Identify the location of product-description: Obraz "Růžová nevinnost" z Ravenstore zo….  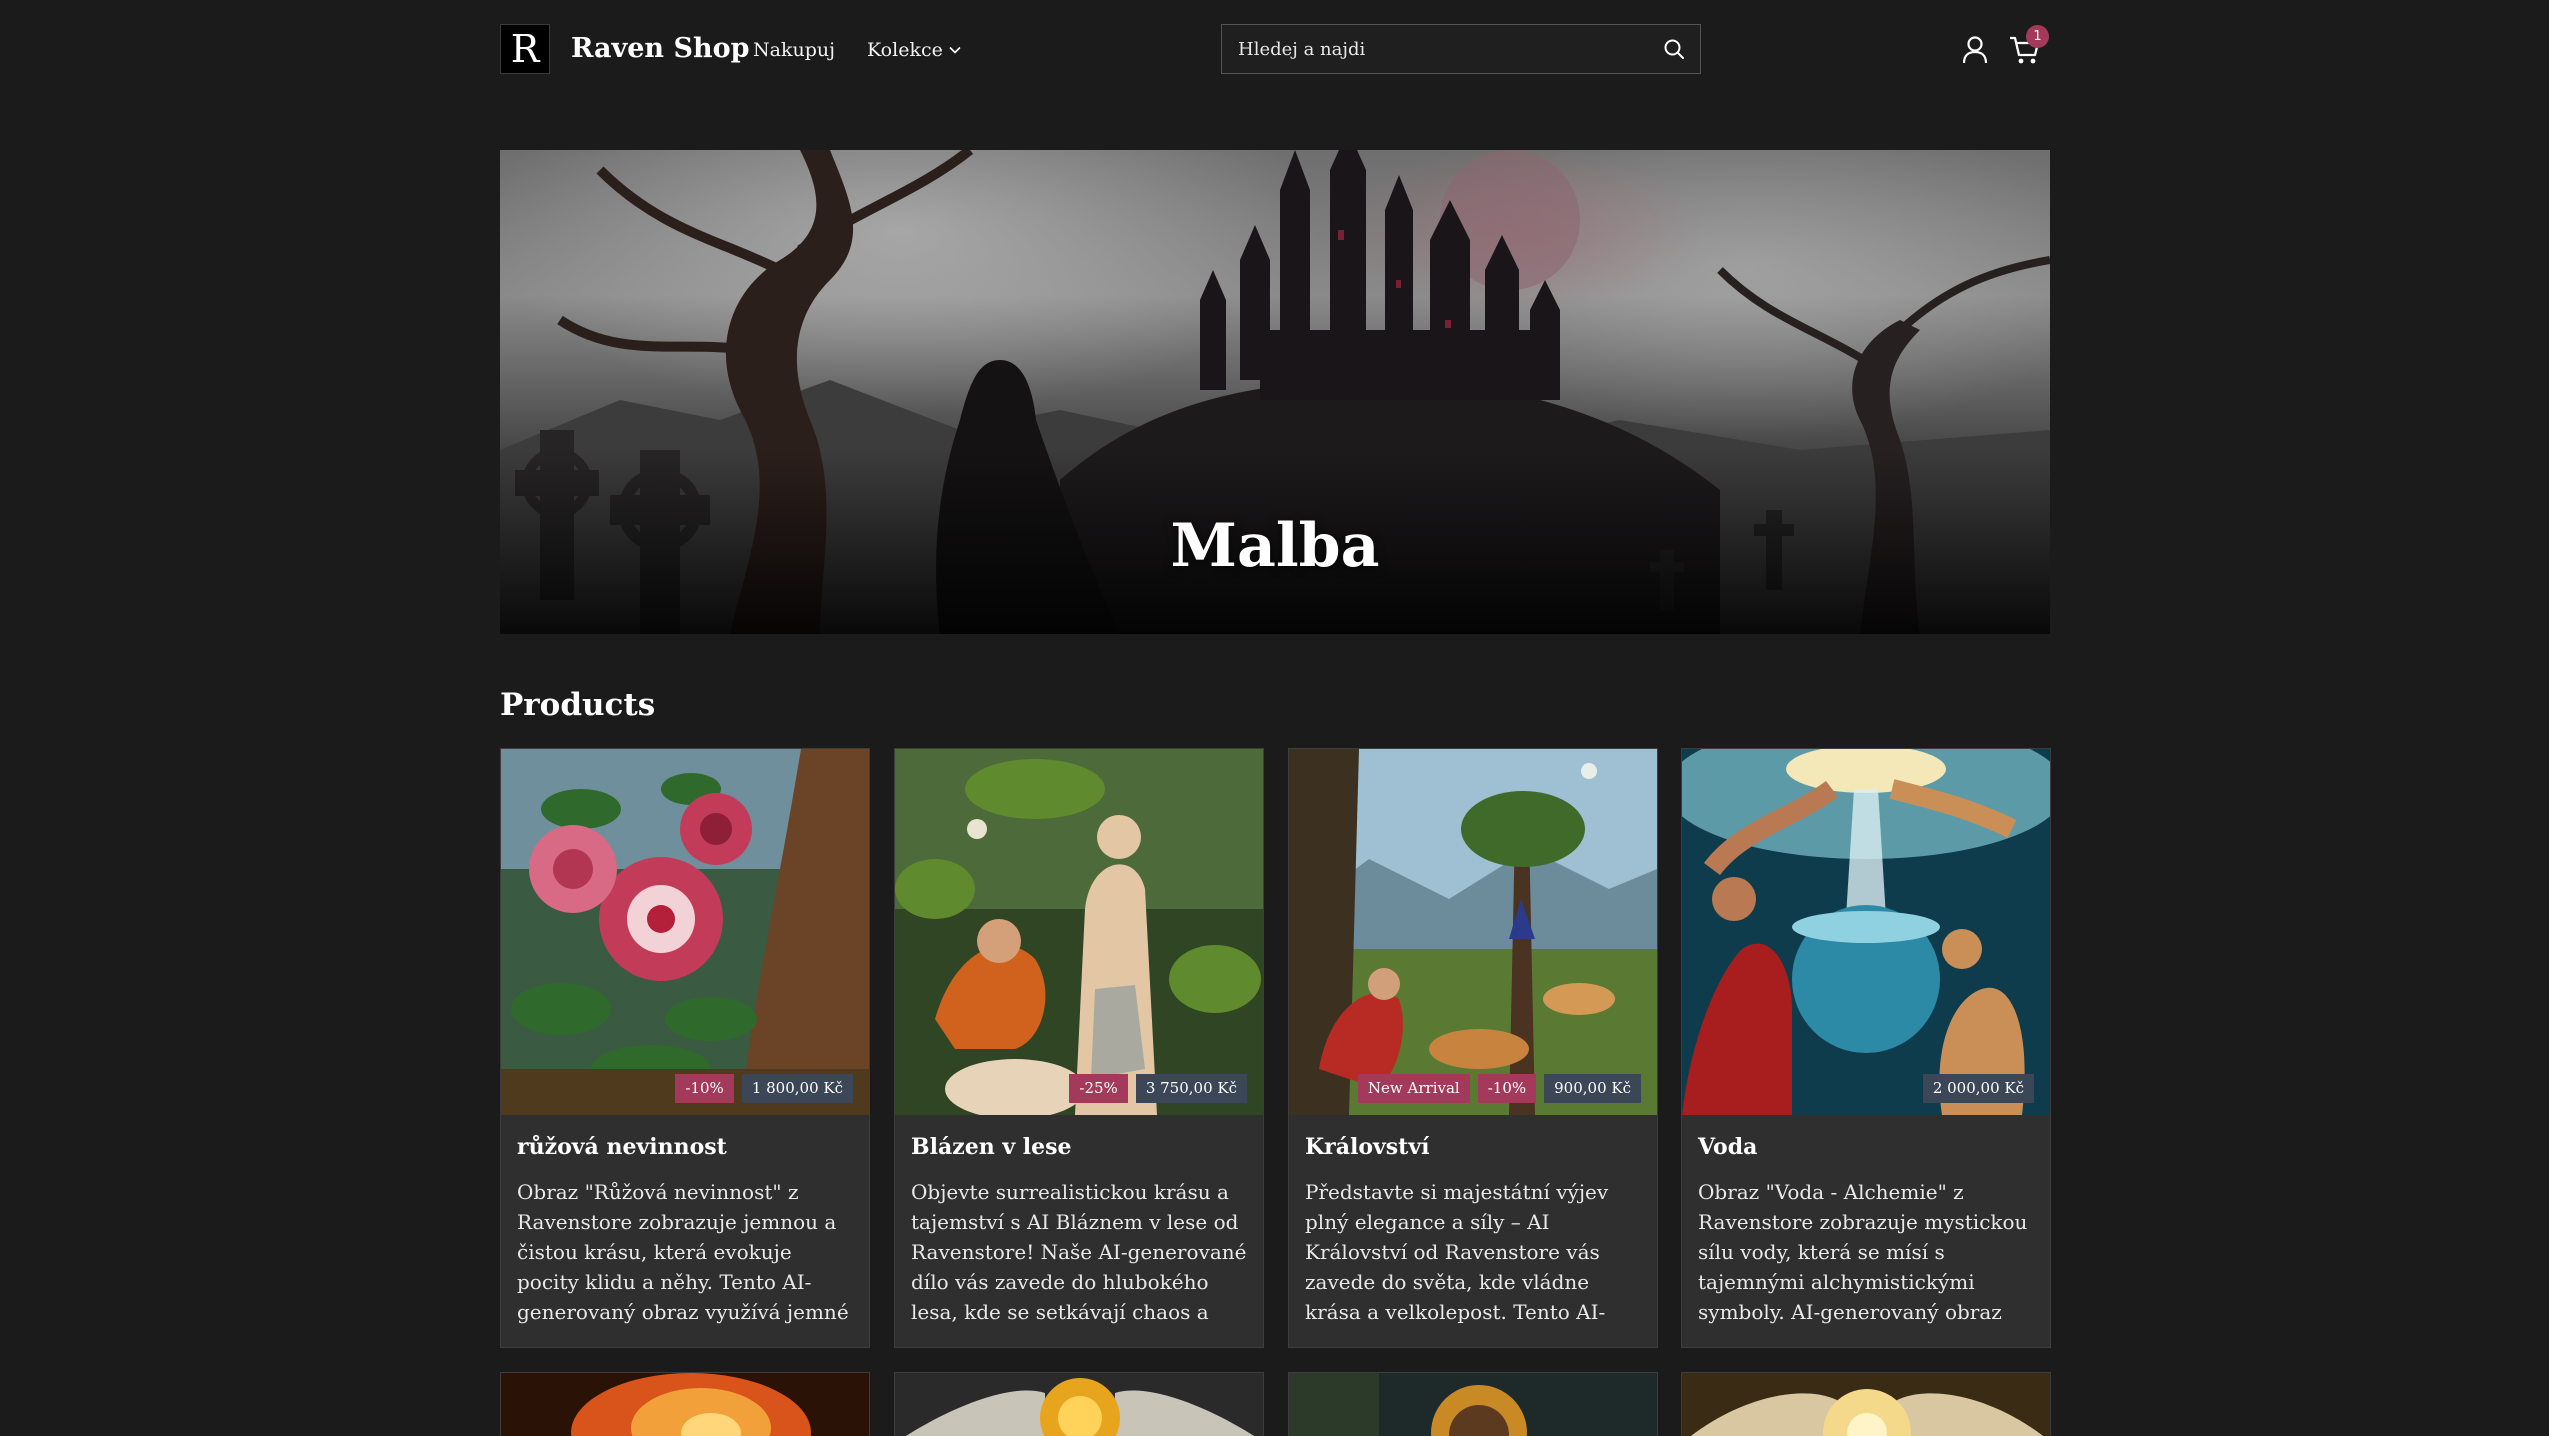
(683, 1252).